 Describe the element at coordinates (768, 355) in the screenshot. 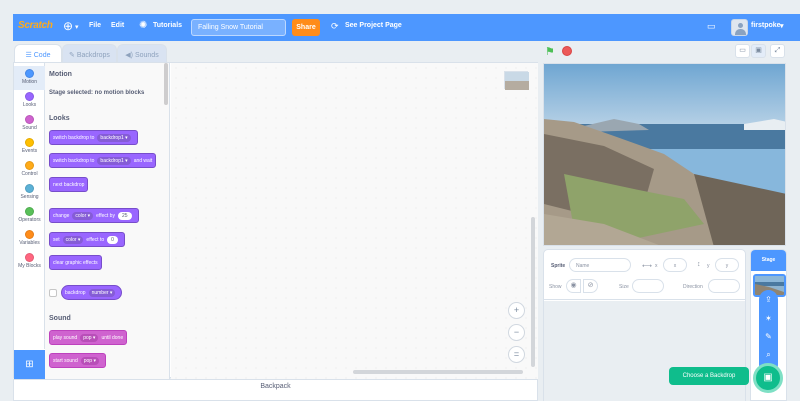

I see `search-icon: ⌕` at that location.